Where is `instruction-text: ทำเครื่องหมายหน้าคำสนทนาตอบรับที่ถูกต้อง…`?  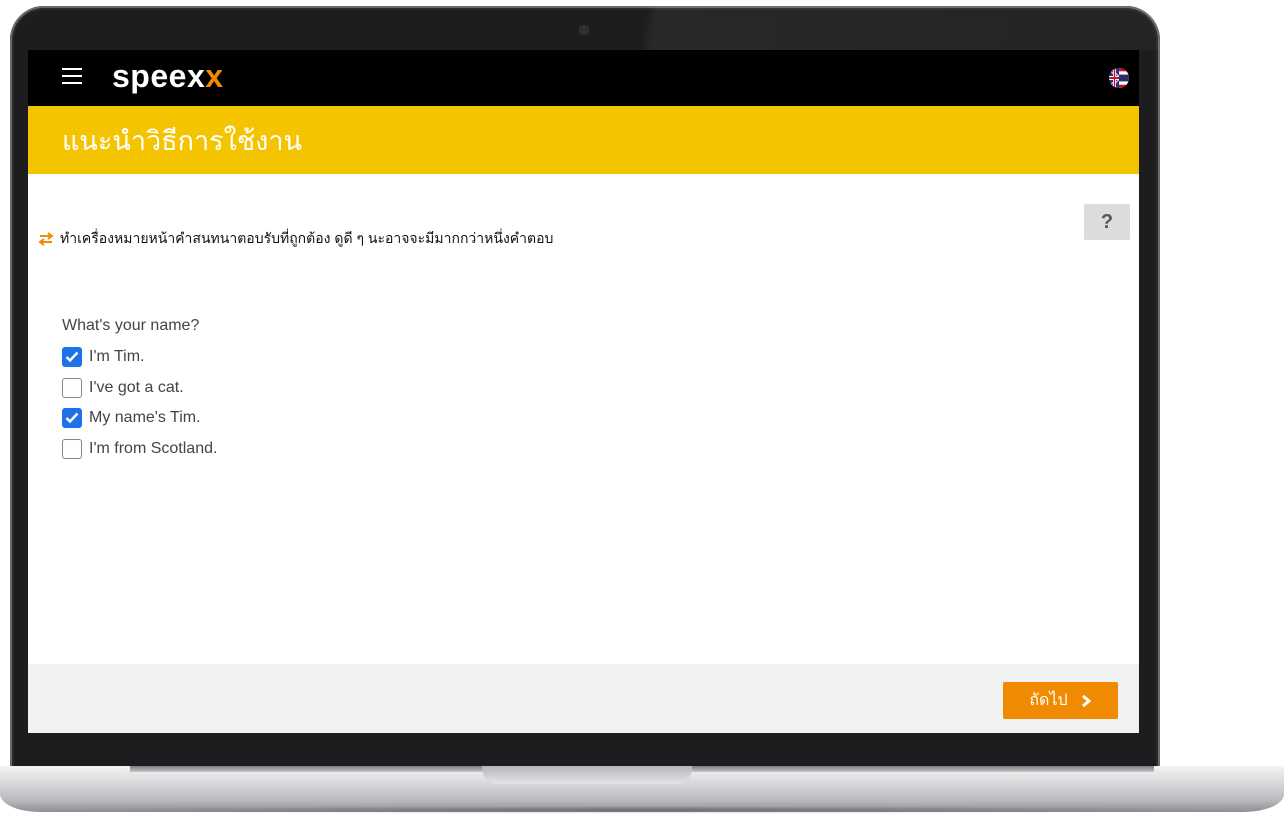
instruction-text: ทำเครื่องหมายหน้าคำสนทนาตอบรับที่ถูกต้อง… is located at coordinates (307, 238).